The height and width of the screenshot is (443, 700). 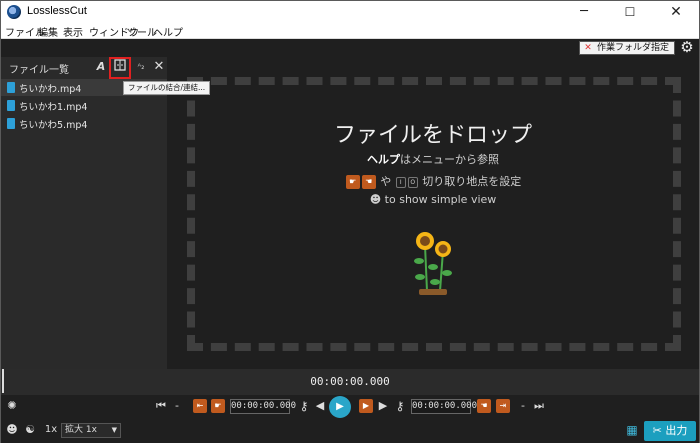 What do you see at coordinates (449, 159) in the screenshot?
I see `help-rest-text: はメニューから参照` at bounding box center [449, 159].